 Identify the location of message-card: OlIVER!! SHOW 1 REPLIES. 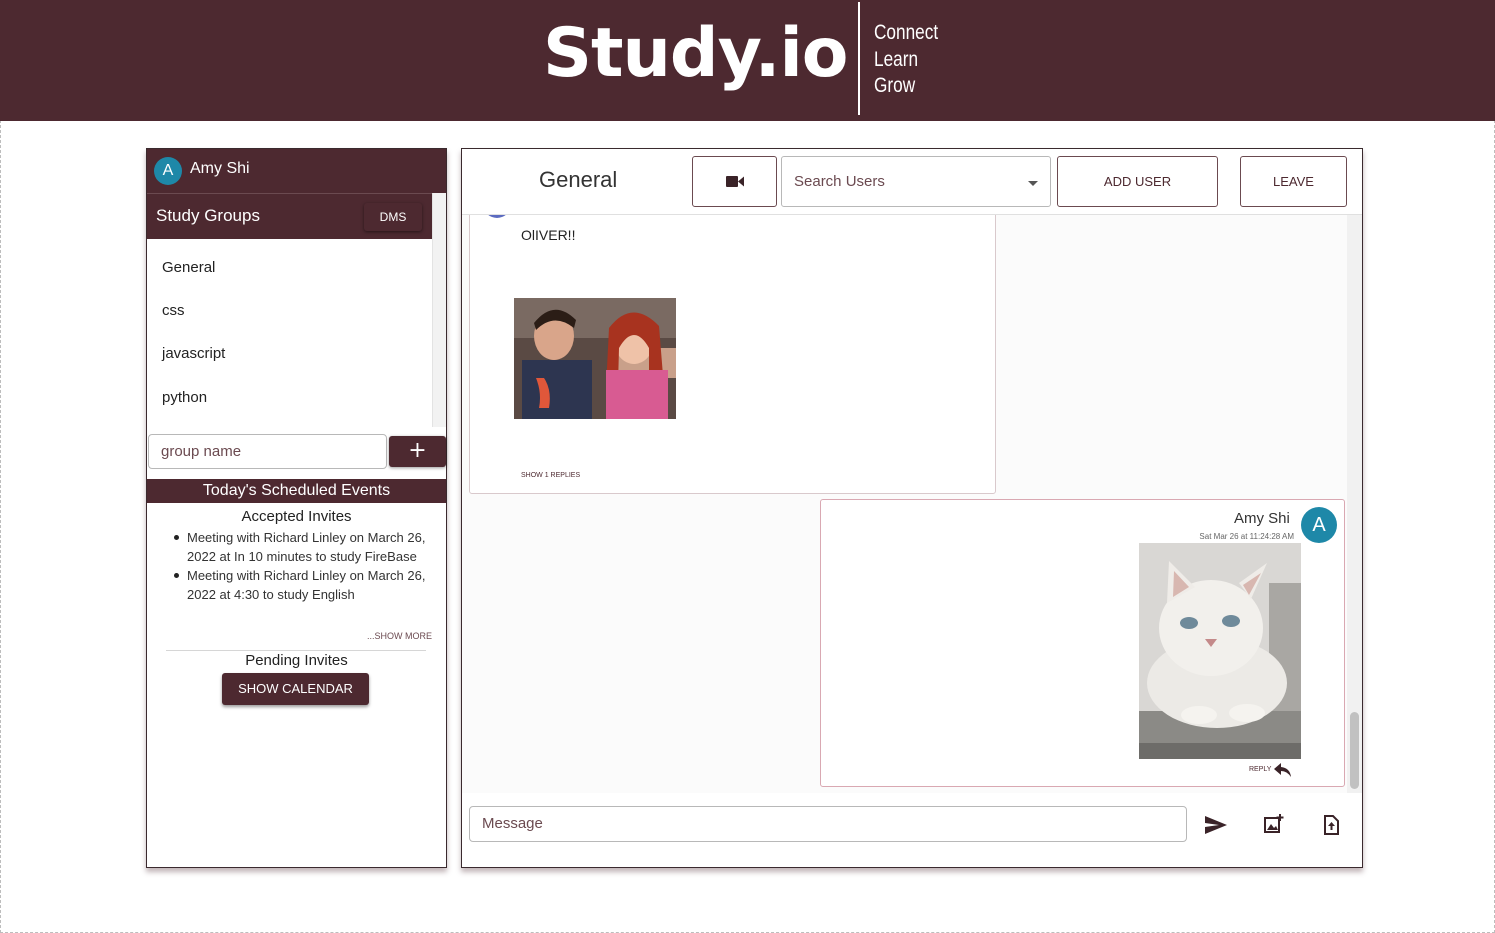
(732, 354).